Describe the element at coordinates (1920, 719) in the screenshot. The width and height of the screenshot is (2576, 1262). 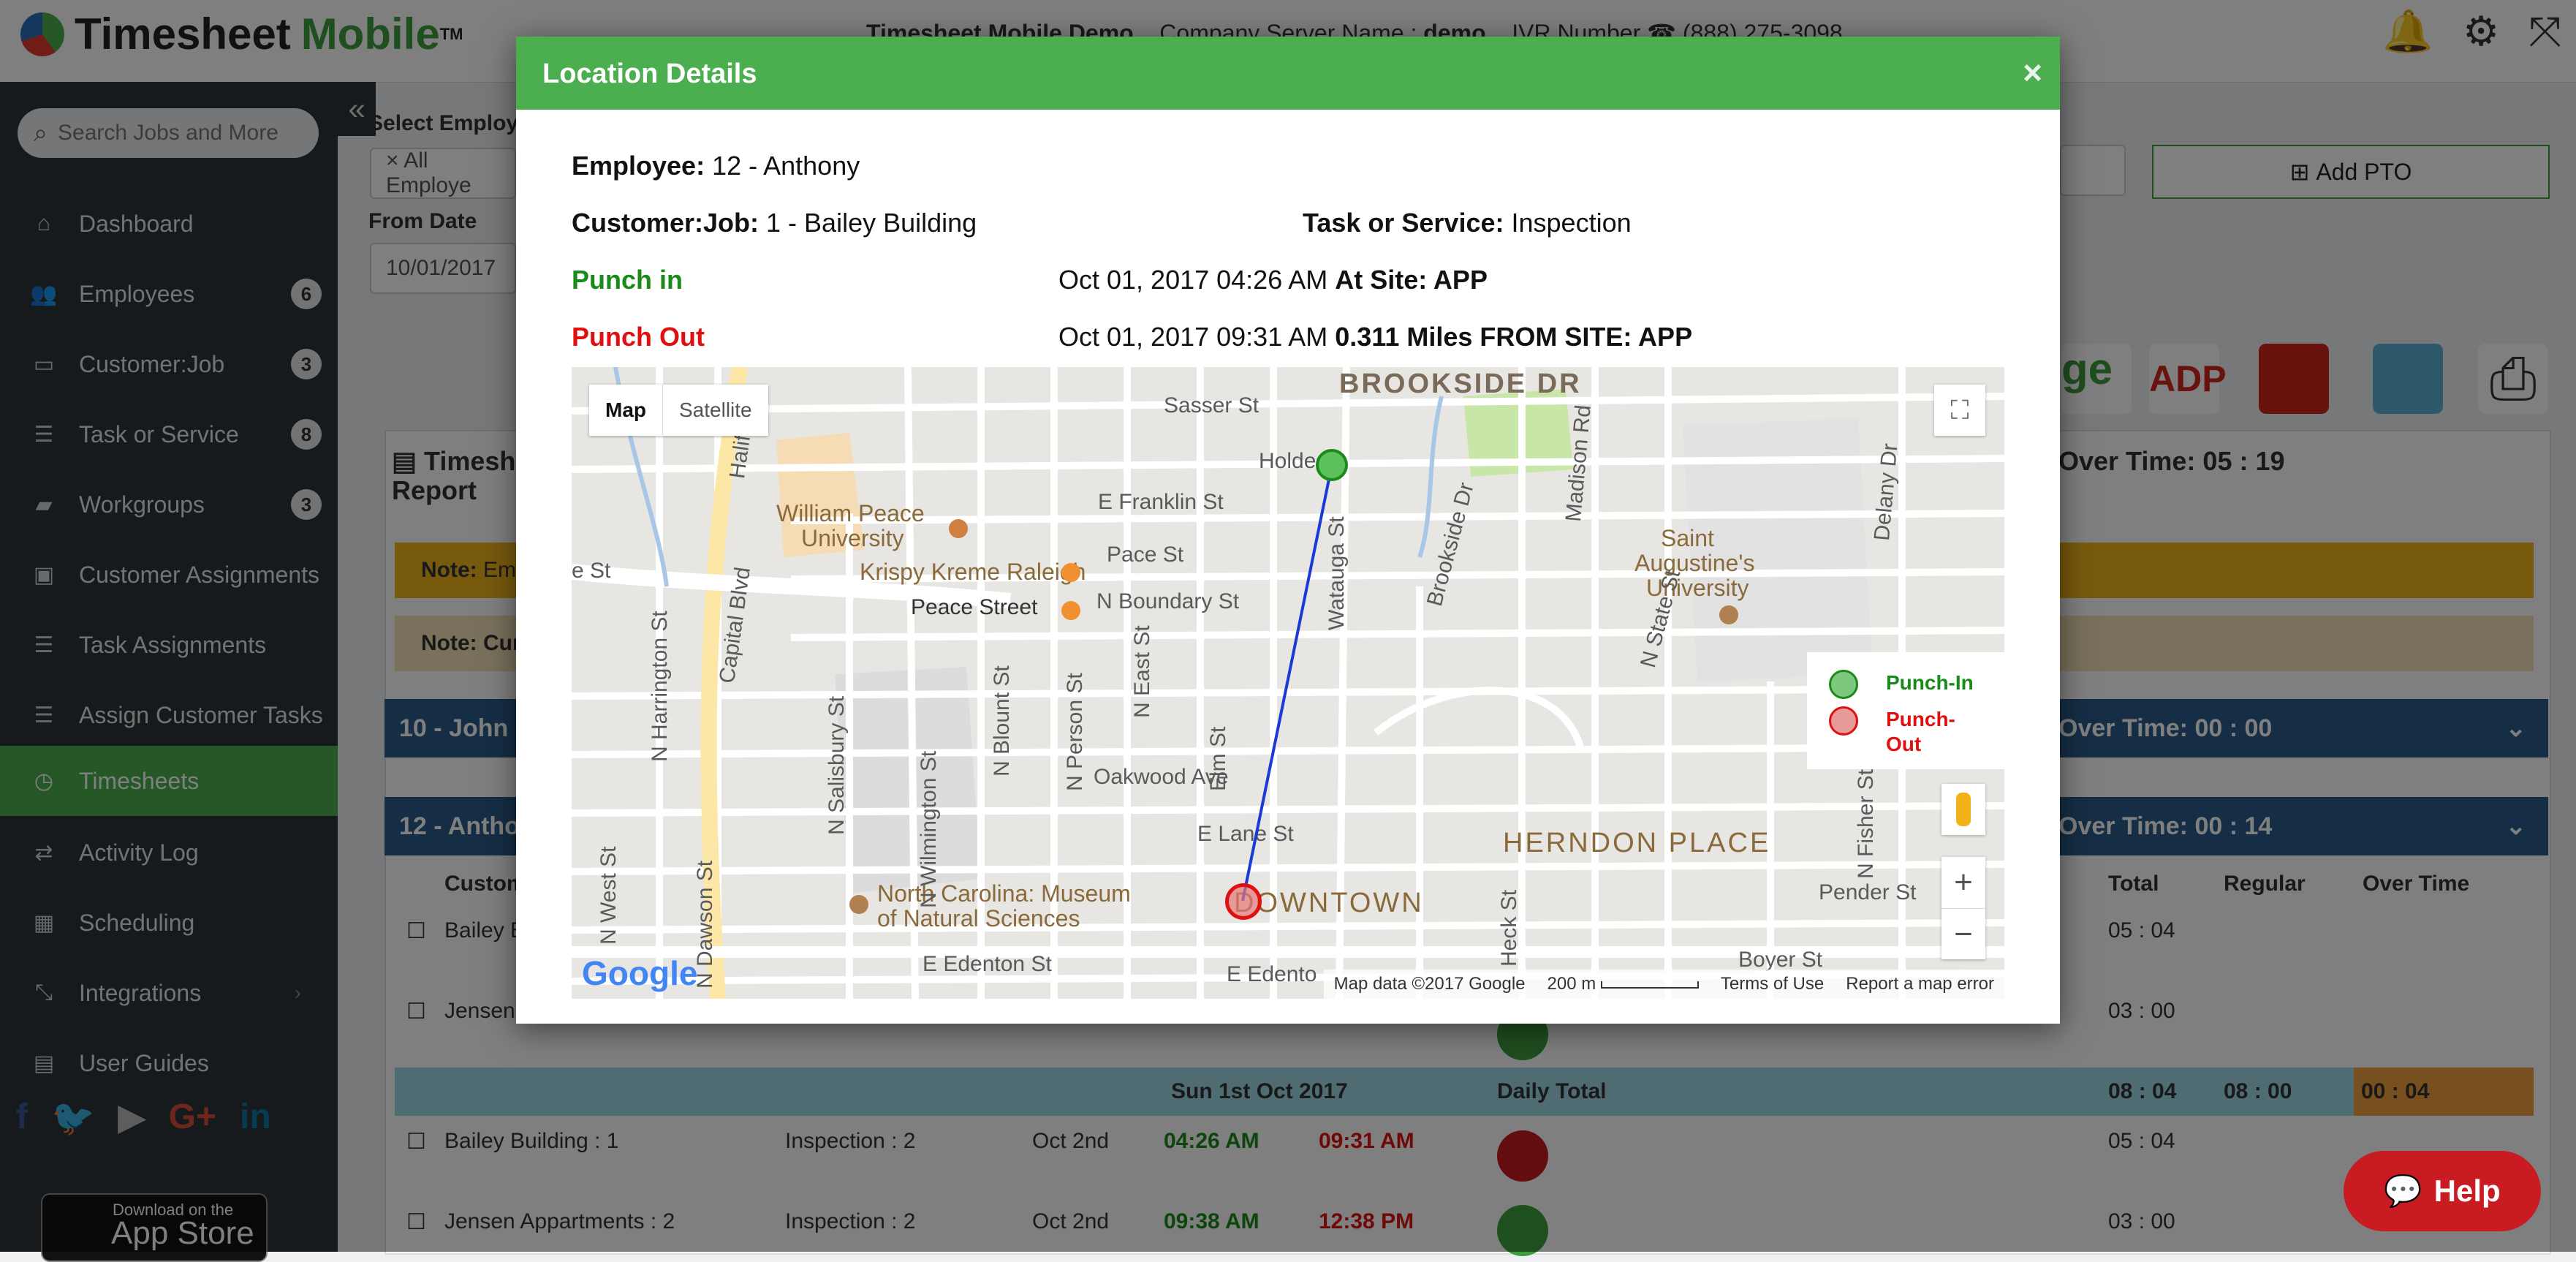
I see `legend-out-label-1: Punch-` at that location.